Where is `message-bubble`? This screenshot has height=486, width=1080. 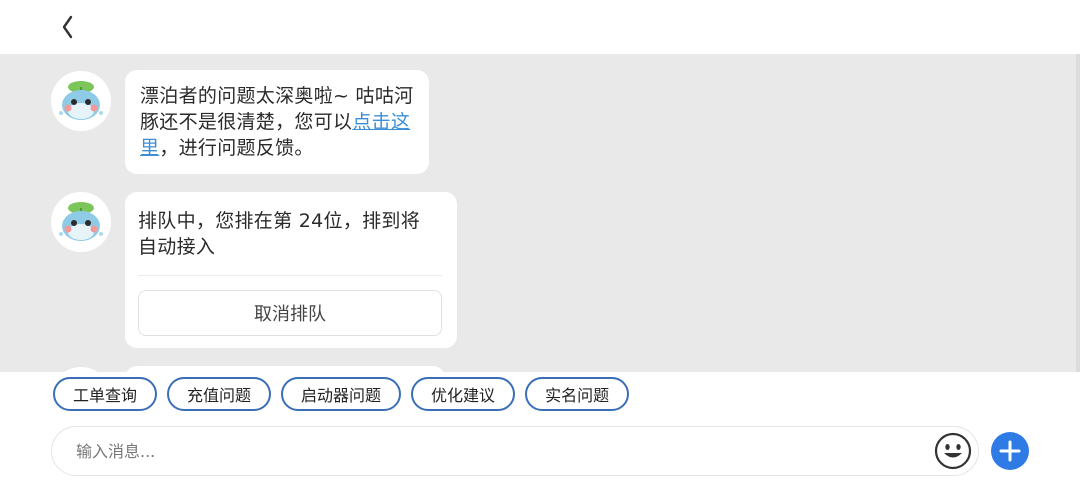 message-bubble is located at coordinates (285, 369).